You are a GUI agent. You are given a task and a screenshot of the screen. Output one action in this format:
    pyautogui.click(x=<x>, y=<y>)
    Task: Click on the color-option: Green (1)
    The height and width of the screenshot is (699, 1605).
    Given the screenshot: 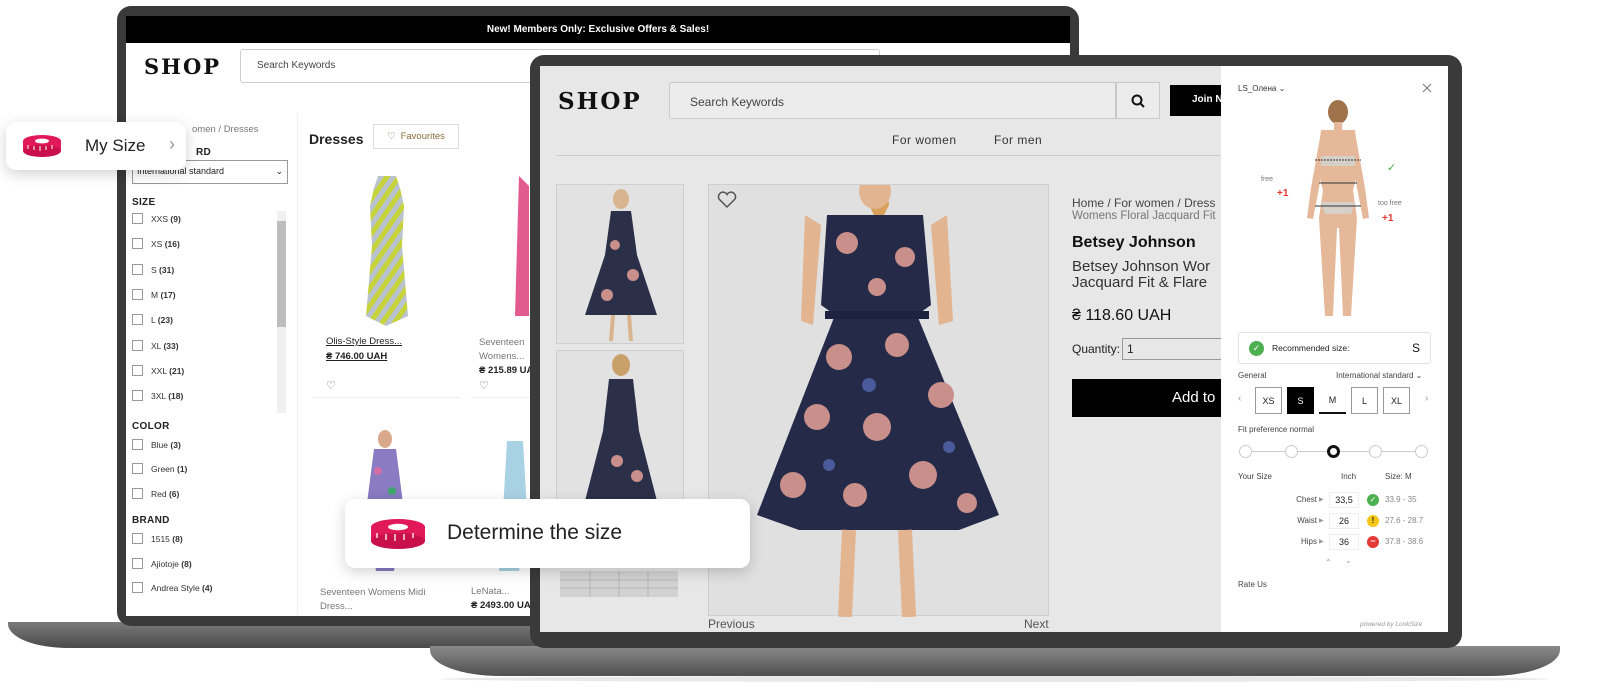 What is the action you would take?
    pyautogui.click(x=159, y=468)
    